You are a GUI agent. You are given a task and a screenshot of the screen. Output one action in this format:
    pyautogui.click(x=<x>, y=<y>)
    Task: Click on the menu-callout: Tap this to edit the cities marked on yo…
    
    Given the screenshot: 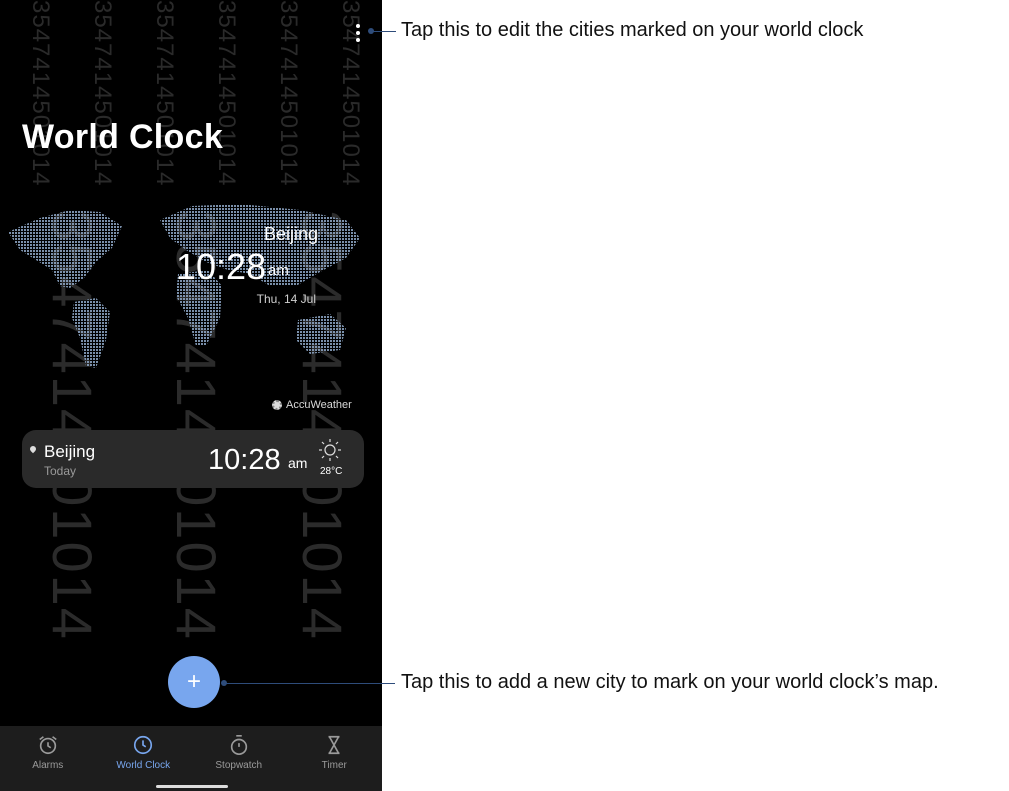 What is the action you would take?
    pyautogui.click(x=632, y=30)
    